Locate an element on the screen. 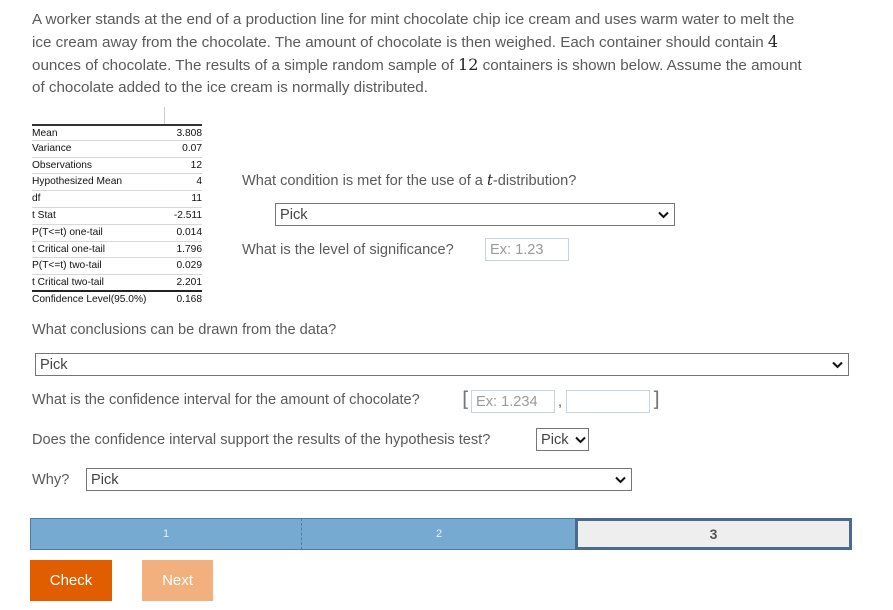  row-label: P(T<=t) two-tail is located at coordinates (67, 266).